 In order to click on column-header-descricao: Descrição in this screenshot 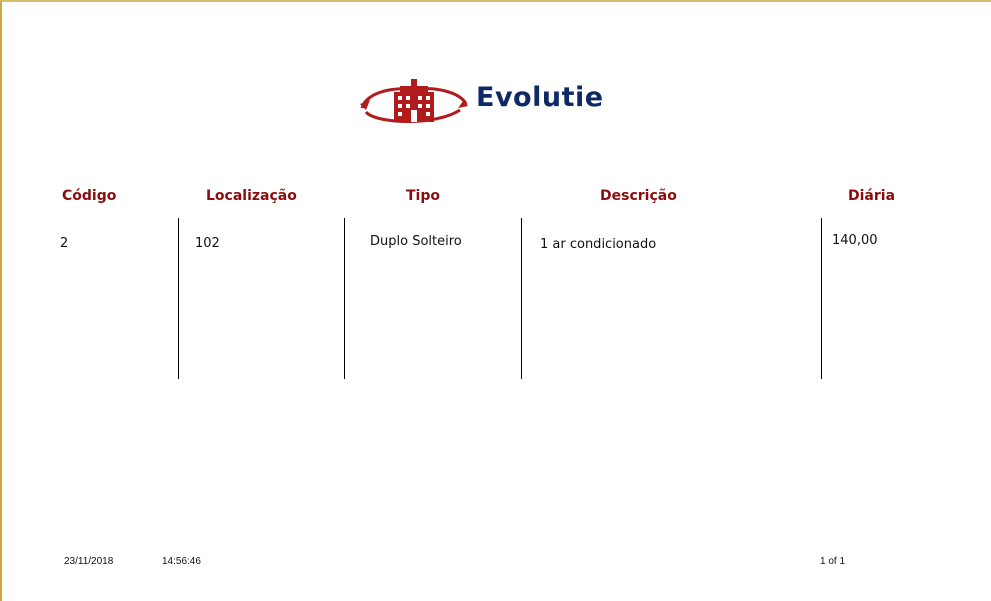, I will do `click(638, 196)`.